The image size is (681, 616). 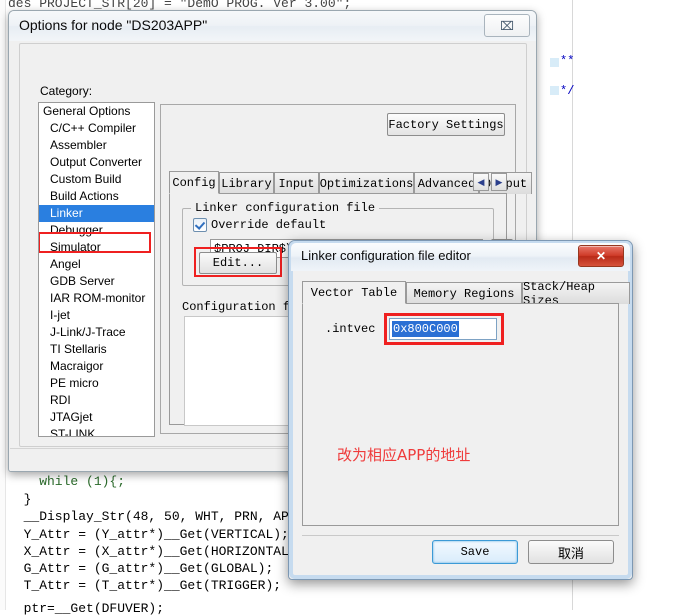 What do you see at coordinates (156, 551) in the screenshot?
I see `code-line: X_Attr = (X_attr*)__Get(HORIZONTAL);` at bounding box center [156, 551].